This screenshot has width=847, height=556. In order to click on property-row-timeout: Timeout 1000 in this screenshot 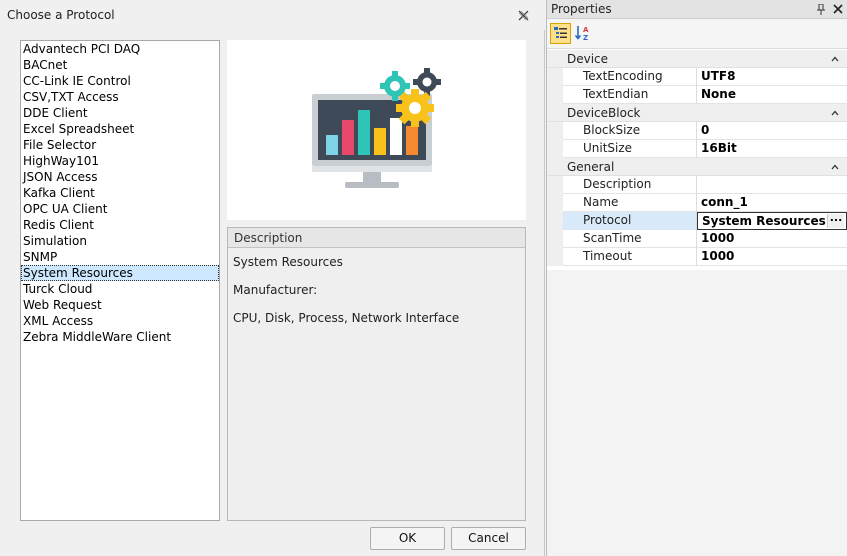, I will do `click(697, 257)`.